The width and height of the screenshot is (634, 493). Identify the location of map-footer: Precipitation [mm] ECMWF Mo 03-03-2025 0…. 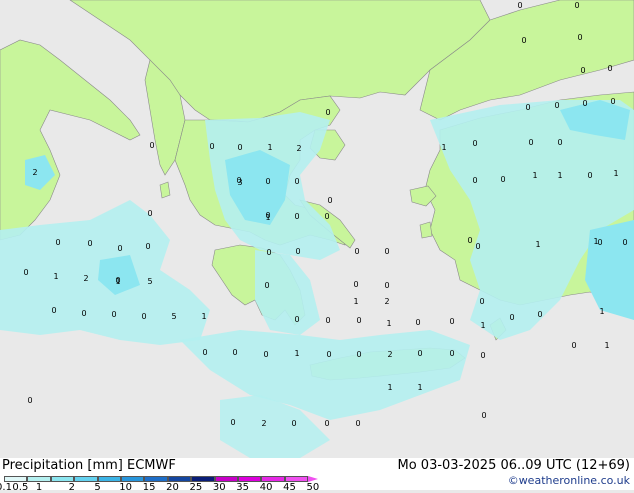
(317, 475).